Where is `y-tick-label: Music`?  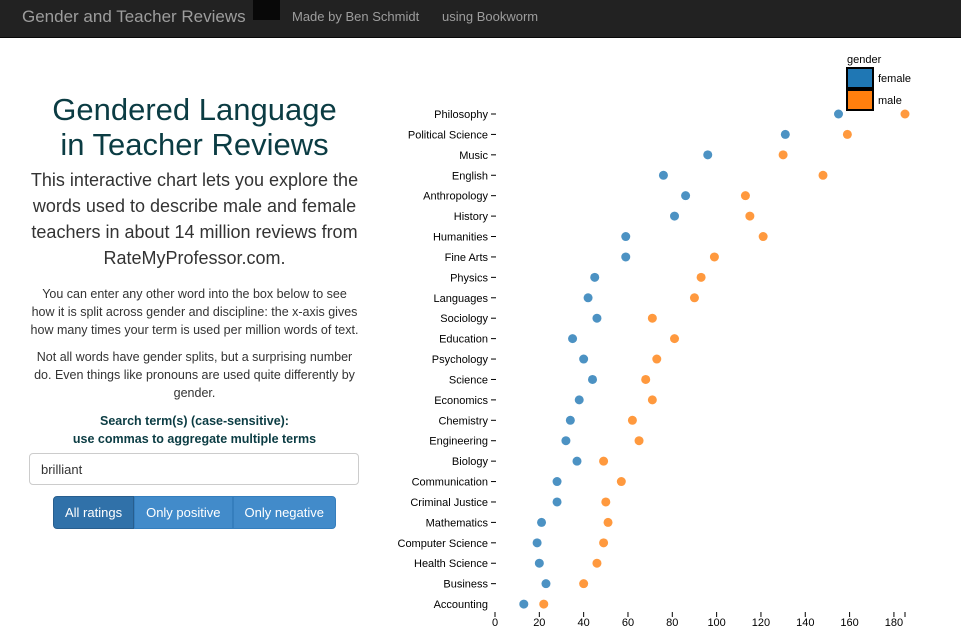
y-tick-label: Music is located at coordinates (473, 156).